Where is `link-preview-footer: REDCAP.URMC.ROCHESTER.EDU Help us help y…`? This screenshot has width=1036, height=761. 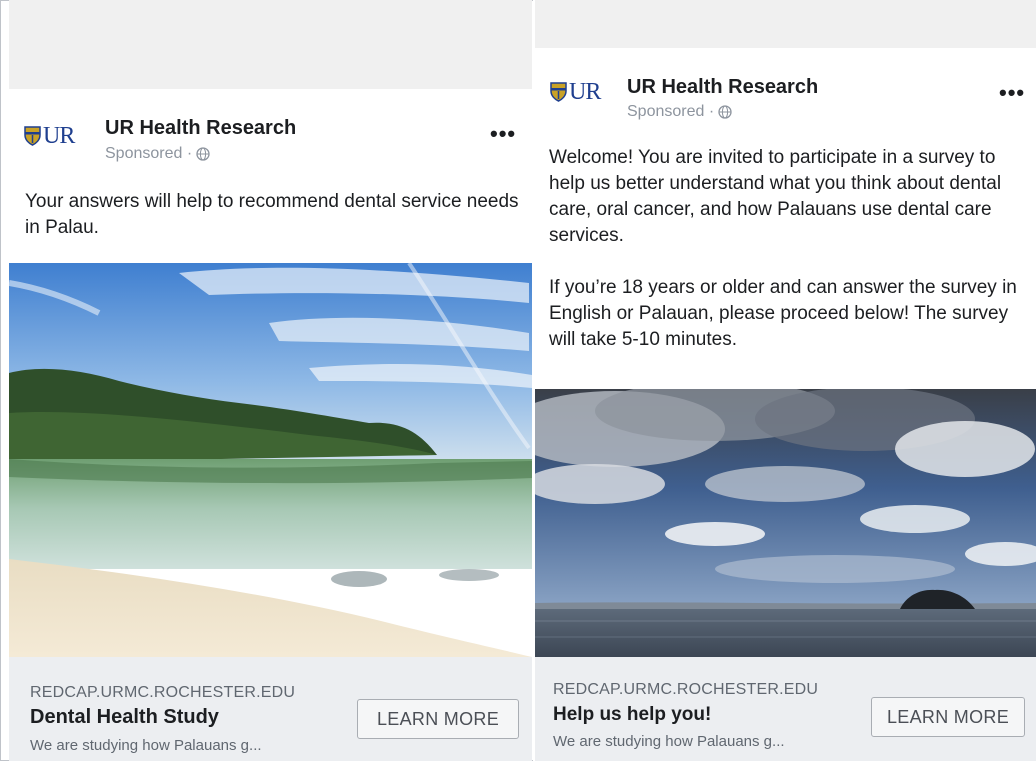
link-preview-footer: REDCAP.URMC.ROCHESTER.EDU Help us help y… is located at coordinates (785, 709).